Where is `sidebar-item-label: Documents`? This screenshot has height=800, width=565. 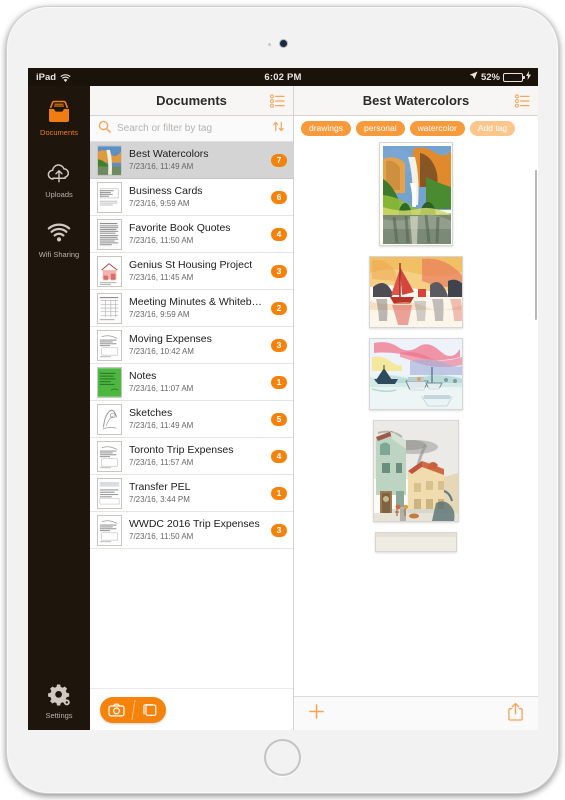
sidebar-item-label: Documents is located at coordinates (59, 132).